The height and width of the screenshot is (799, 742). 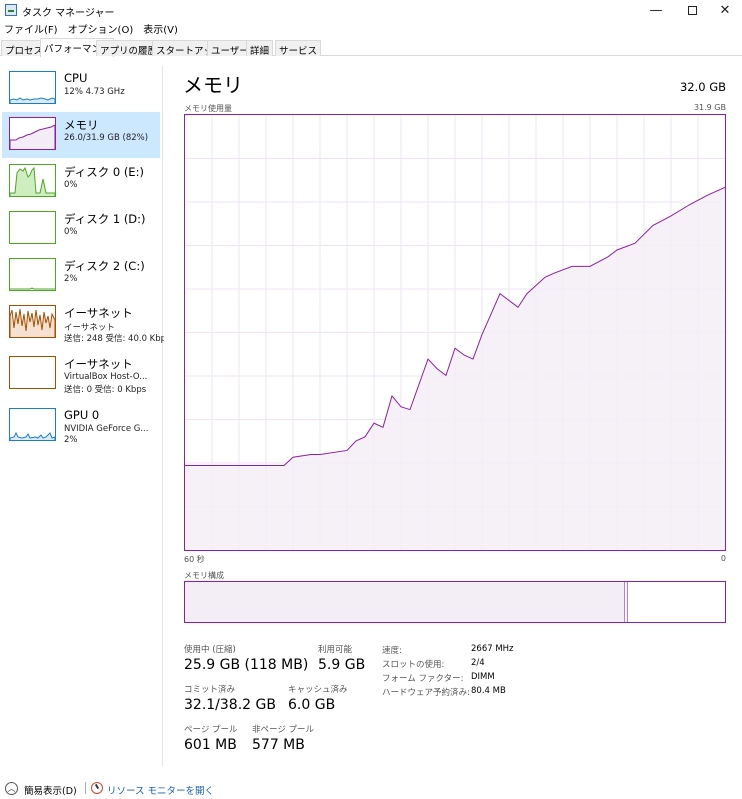 What do you see at coordinates (213, 85) in the screenshot?
I see `page-title: メモリ` at bounding box center [213, 85].